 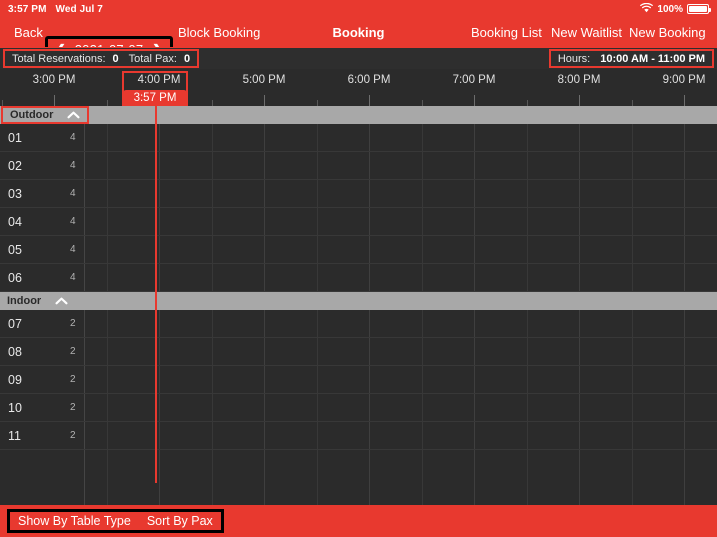 What do you see at coordinates (180, 521) in the screenshot?
I see `sort-by-pax-button: Sort By Pax` at bounding box center [180, 521].